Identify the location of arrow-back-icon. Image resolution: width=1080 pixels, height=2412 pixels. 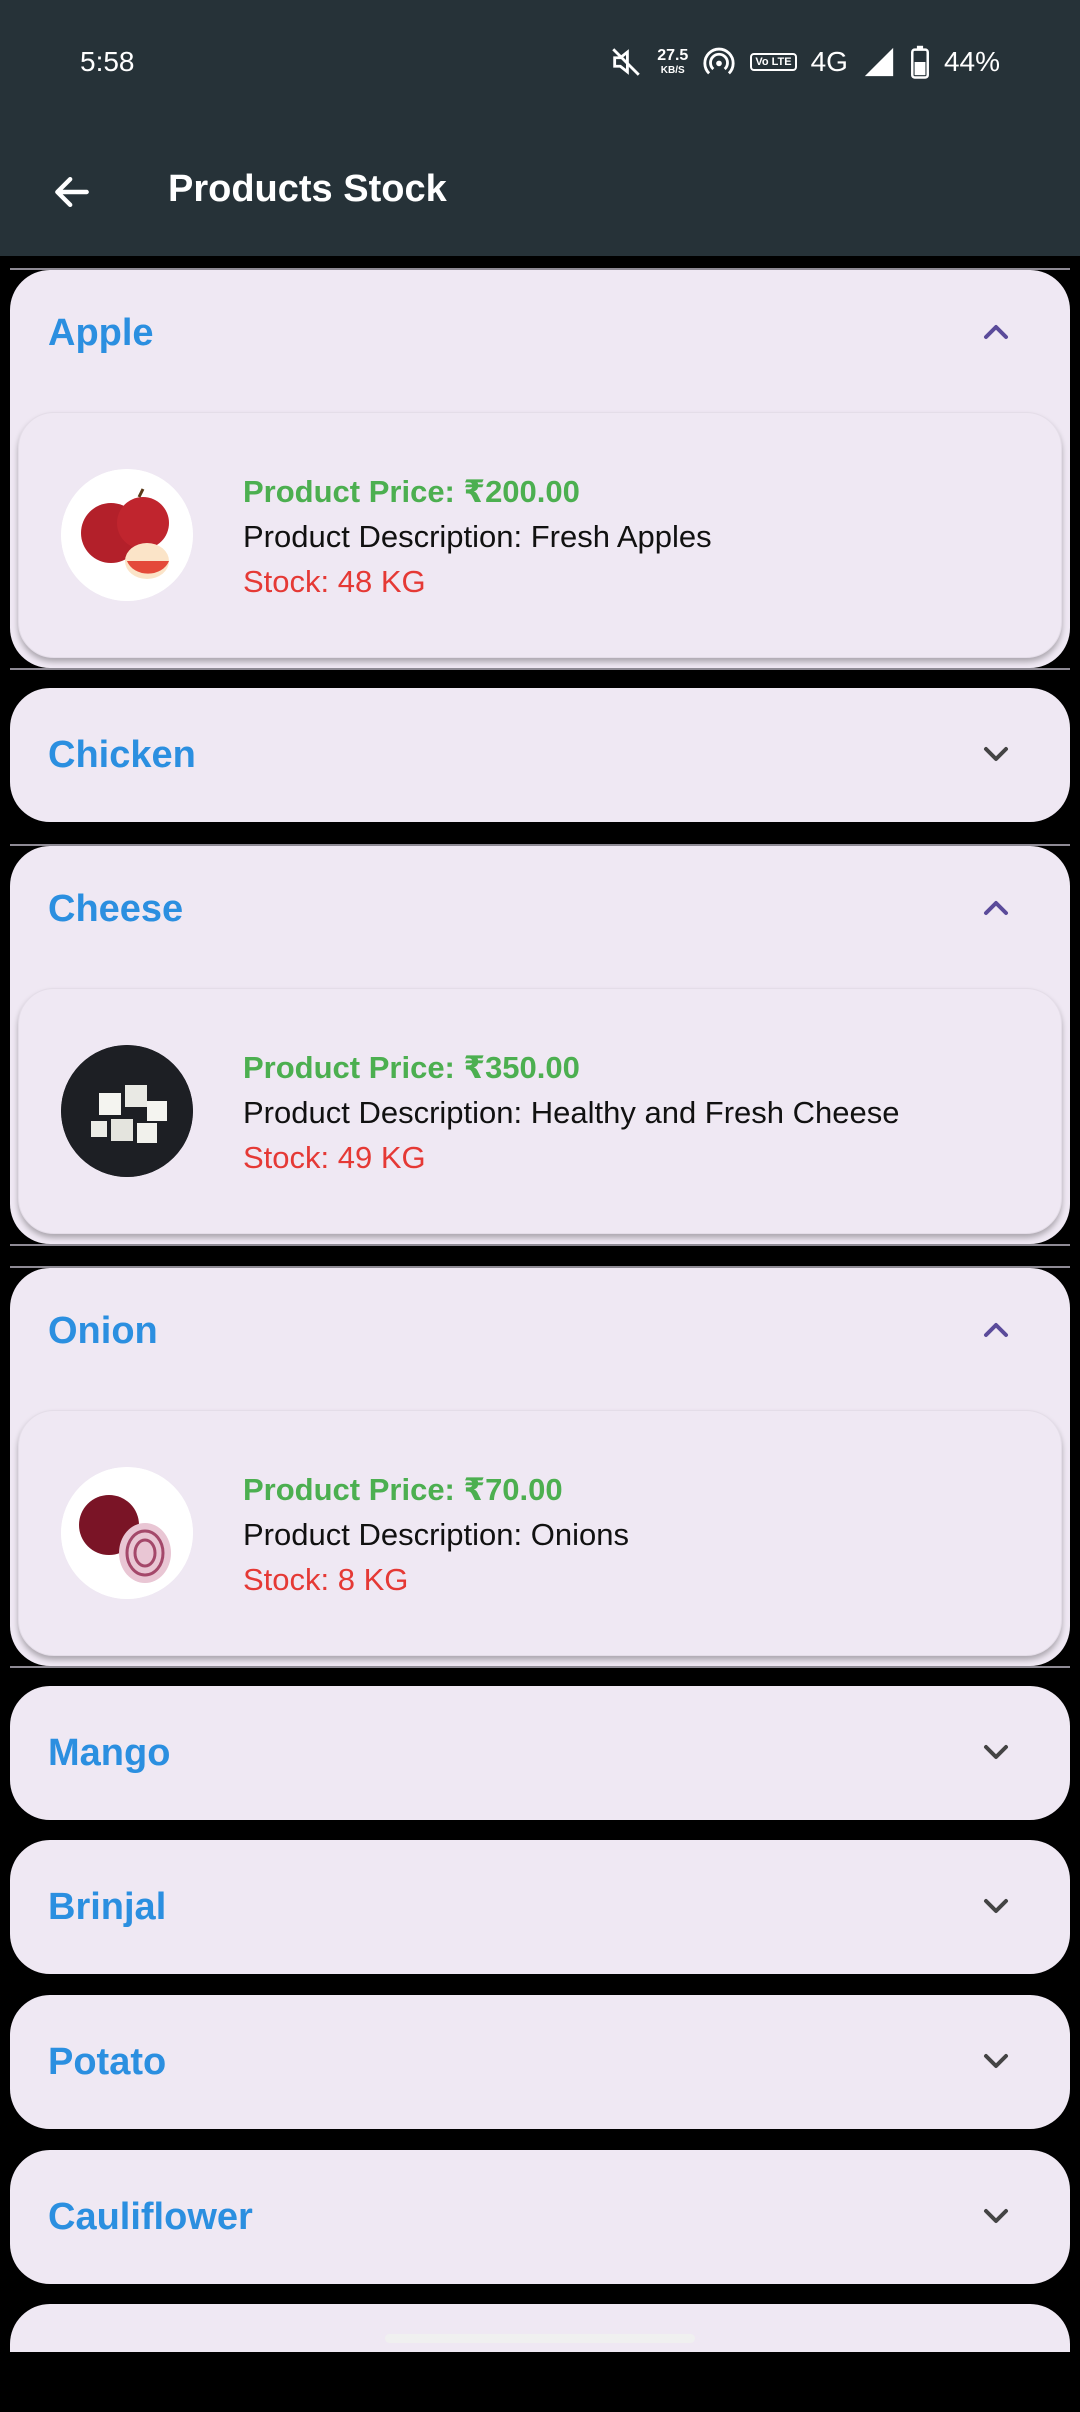
(72, 192).